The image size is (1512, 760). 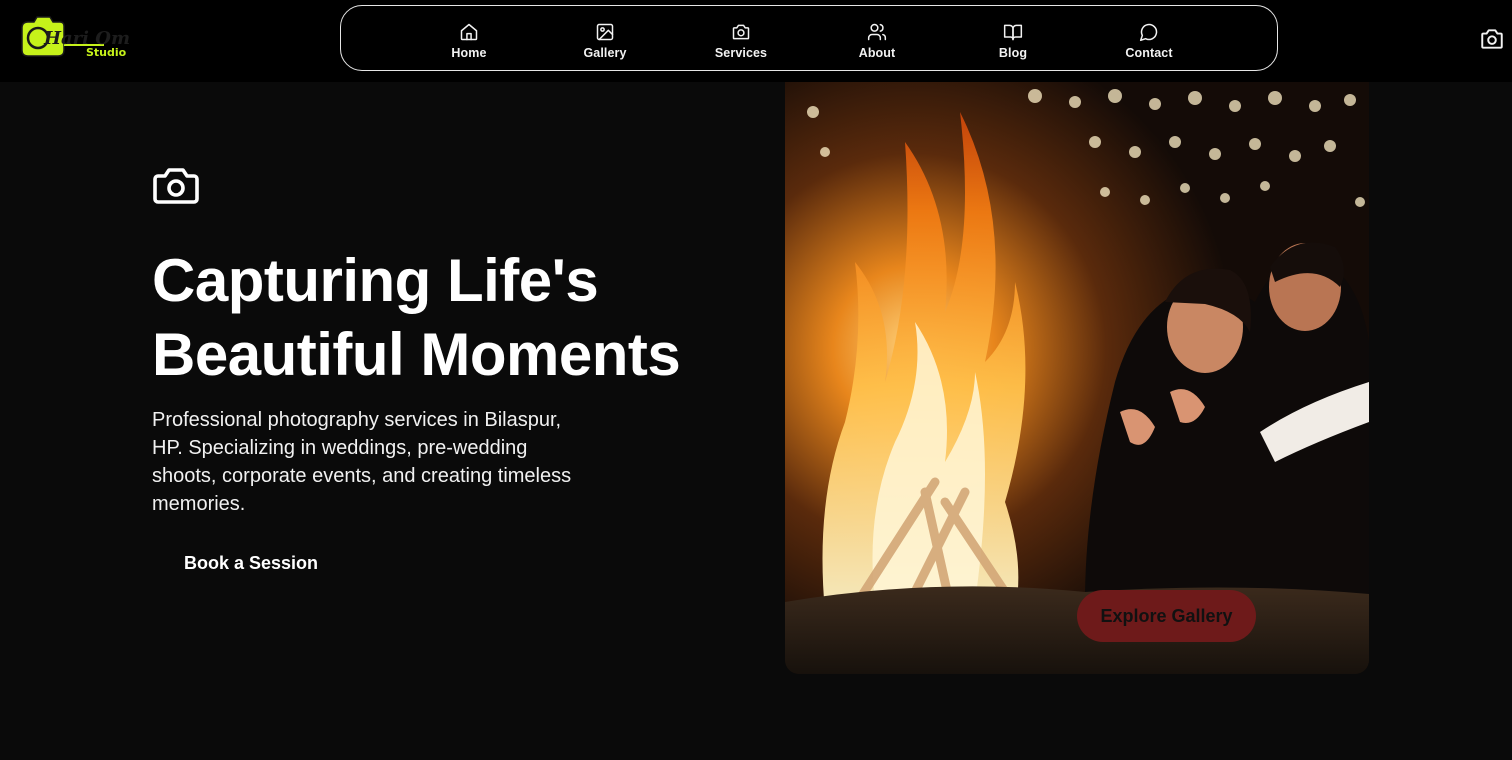 I want to click on explore-gallery-button: Explore Gallery, so click(x=1166, y=616).